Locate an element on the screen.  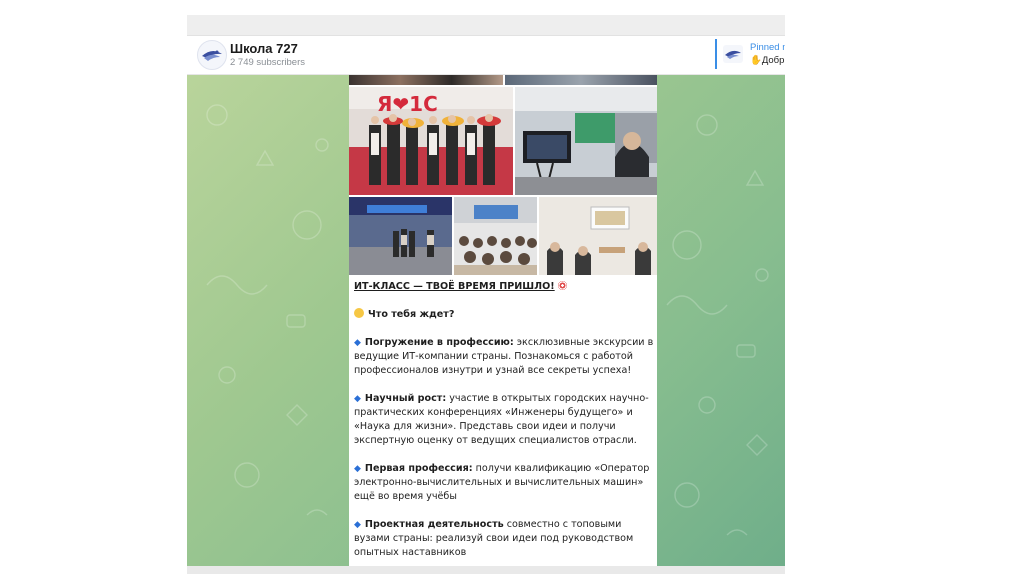
pinned-thumbnail is located at coordinates (733, 54).